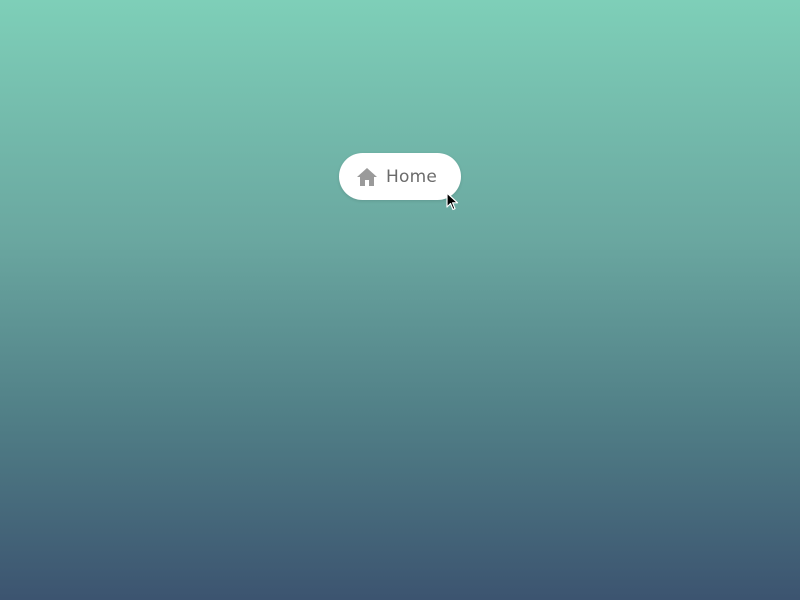 The height and width of the screenshot is (600, 800). I want to click on home-button-label: Home, so click(412, 176).